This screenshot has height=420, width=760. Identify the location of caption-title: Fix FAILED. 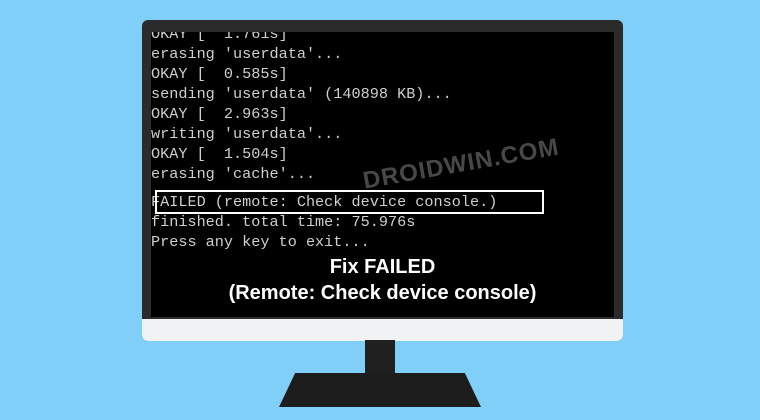
(382, 267).